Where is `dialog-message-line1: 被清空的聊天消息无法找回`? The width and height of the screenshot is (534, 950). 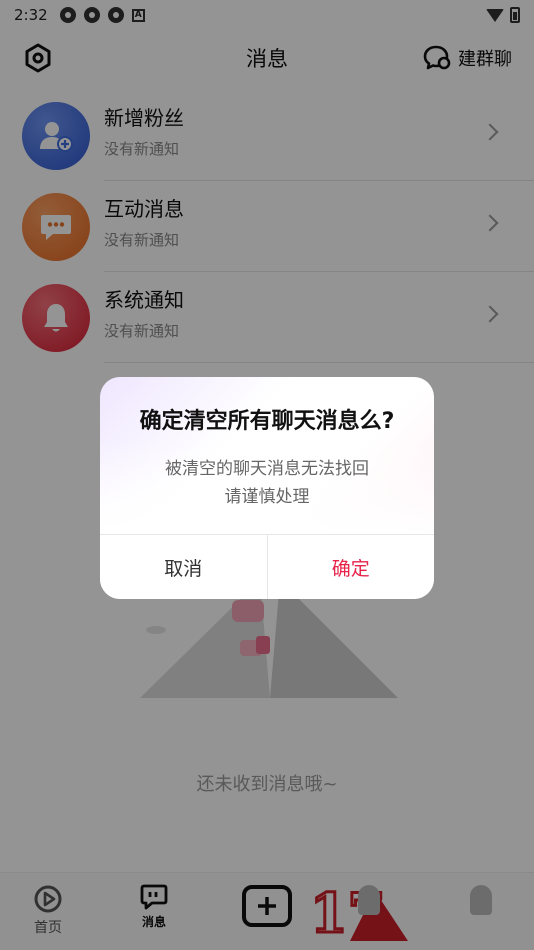 dialog-message-line1: 被清空的聊天消息无法找回 is located at coordinates (267, 469).